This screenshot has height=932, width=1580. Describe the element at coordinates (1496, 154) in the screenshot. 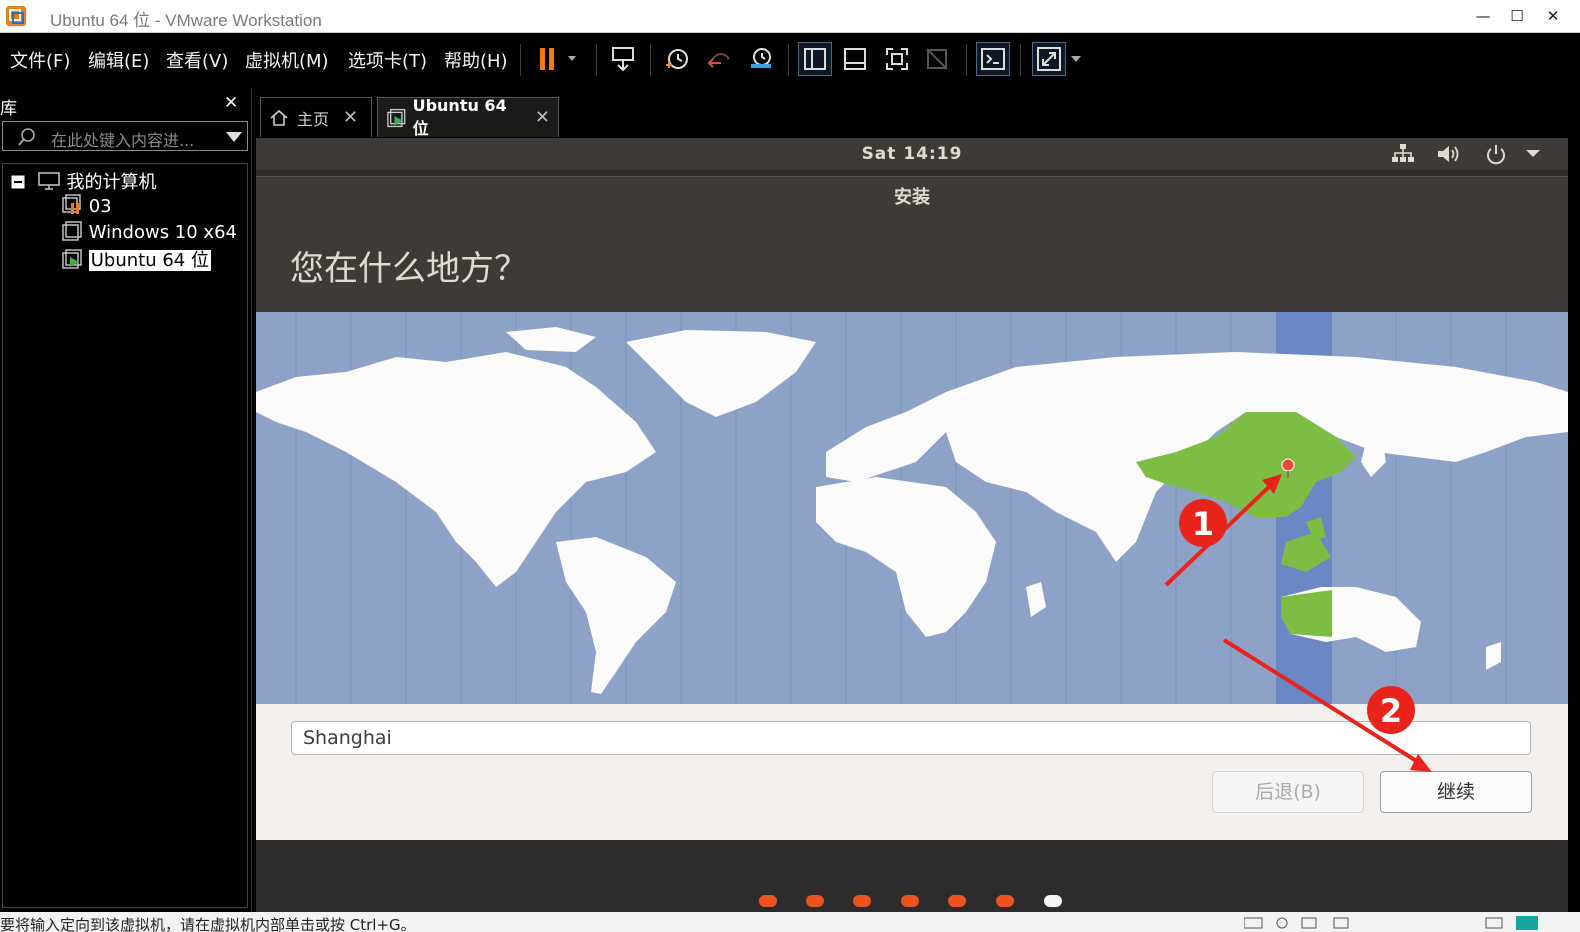

I see `tray-power` at that location.